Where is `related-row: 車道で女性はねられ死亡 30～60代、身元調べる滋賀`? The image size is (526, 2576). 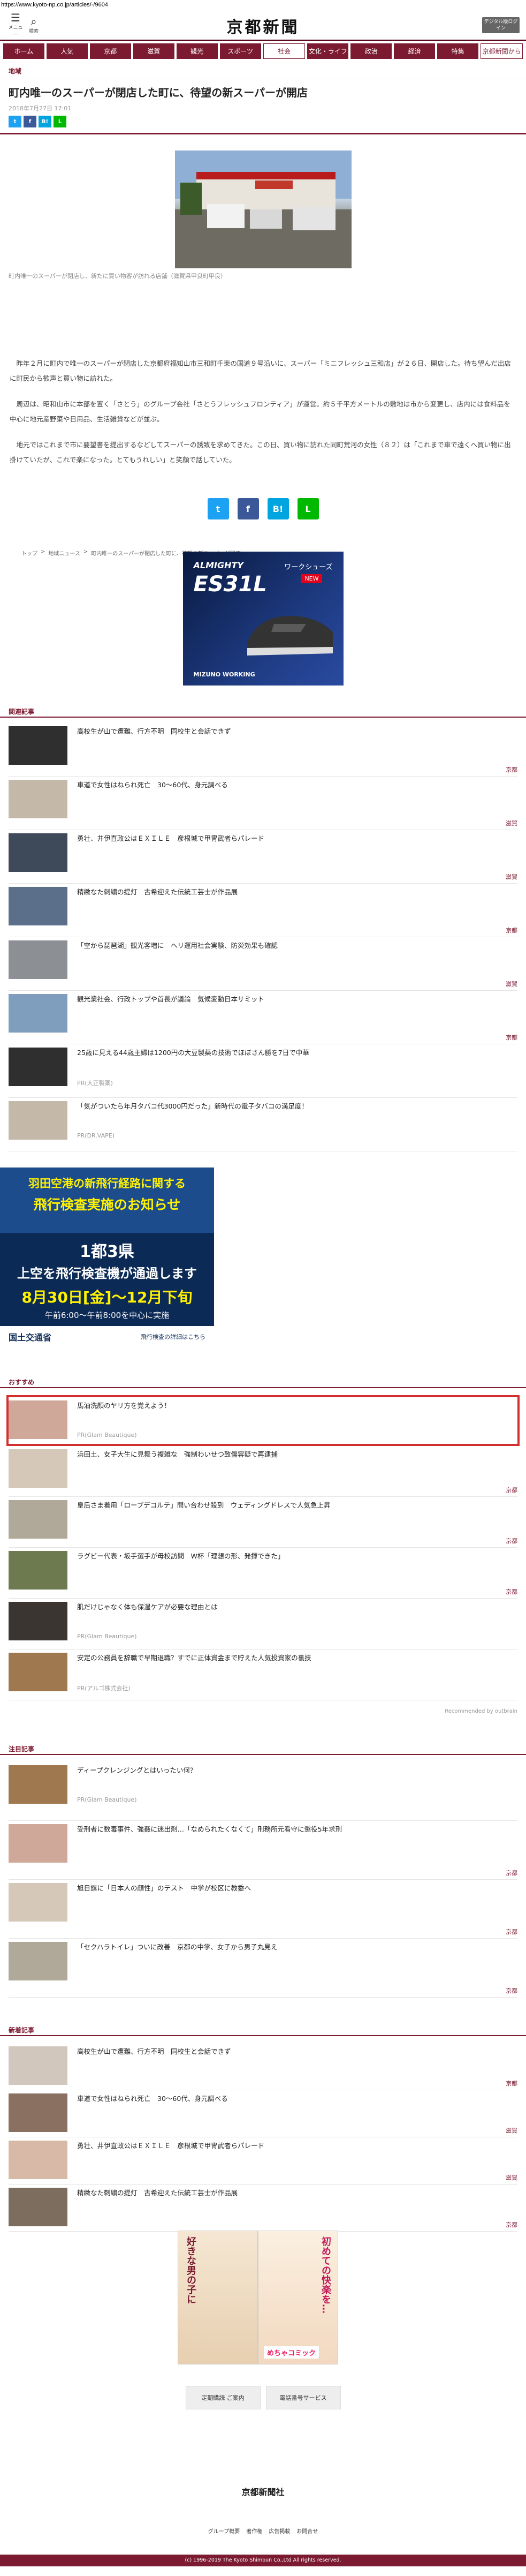
related-row: 車道で女性はねられ死亡 30～60代、身元調べる滋賀 is located at coordinates (263, 803).